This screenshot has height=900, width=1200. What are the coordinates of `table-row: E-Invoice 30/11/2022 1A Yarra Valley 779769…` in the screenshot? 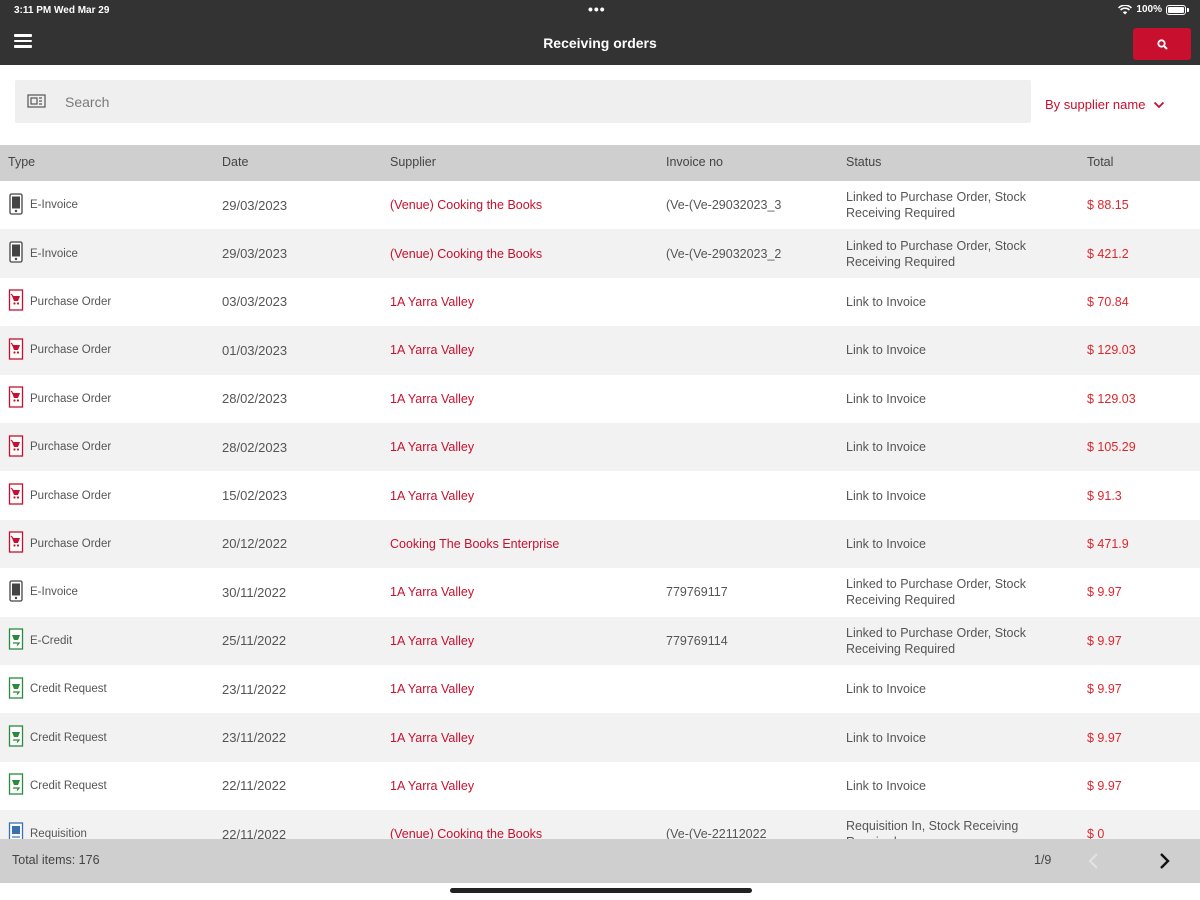 It's located at (600, 592).